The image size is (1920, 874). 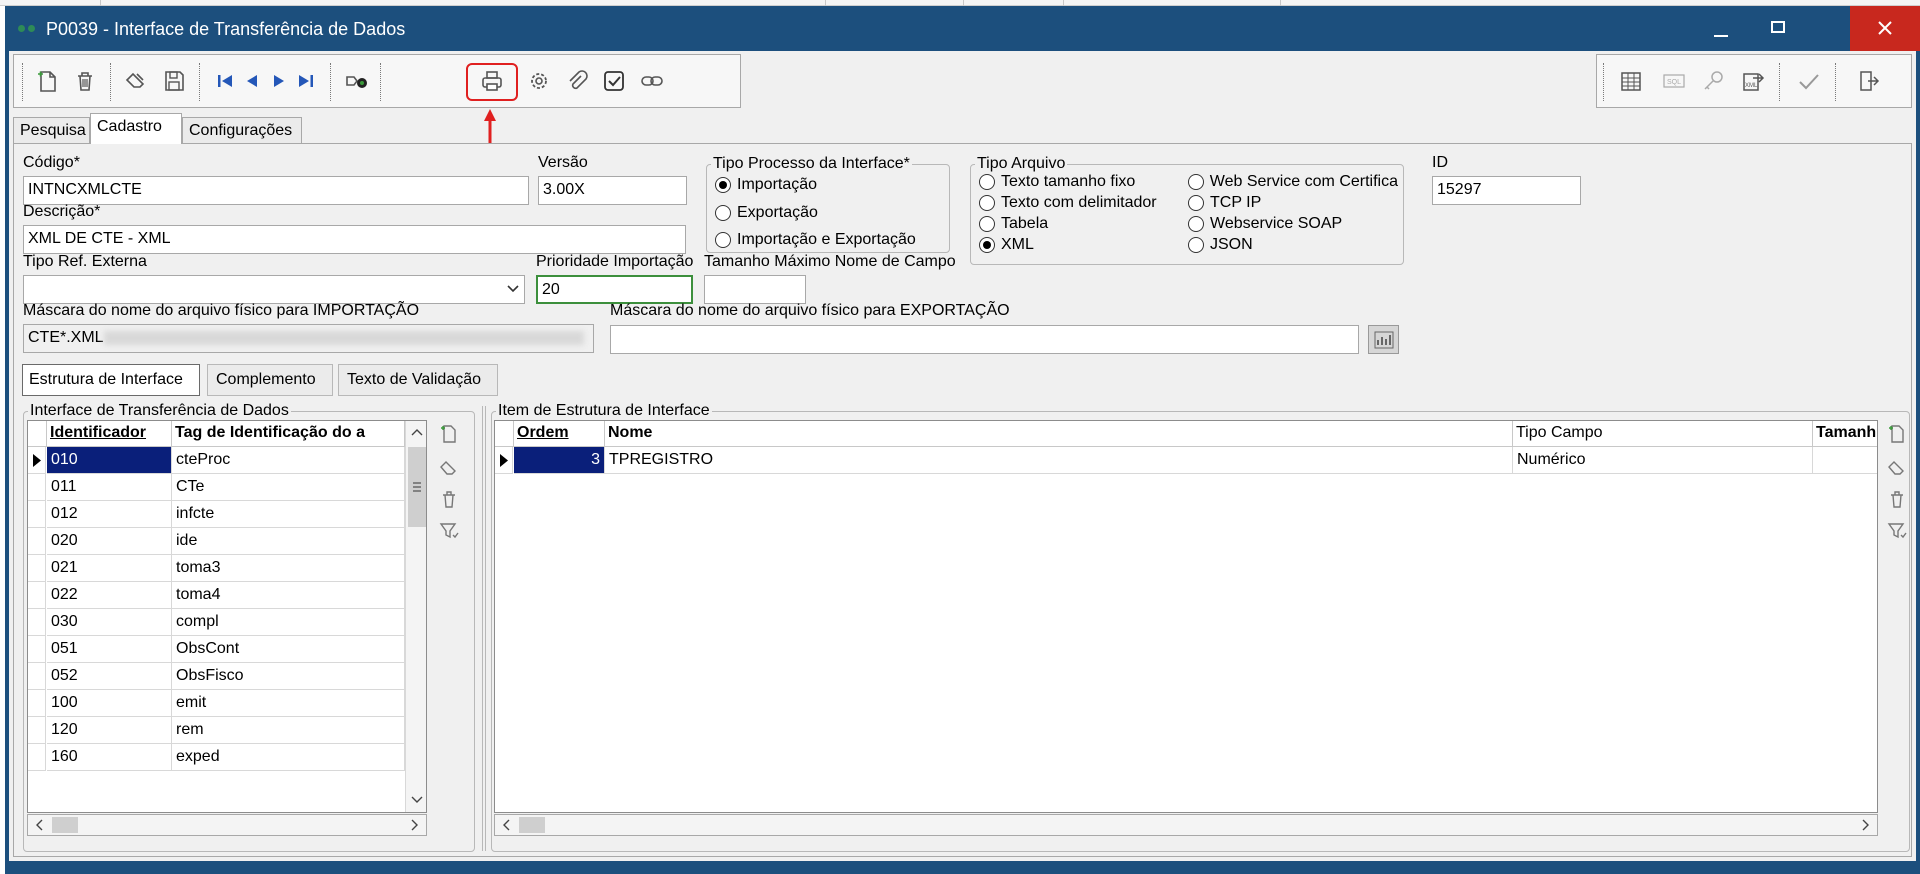 I want to click on cell-tag: emit, so click(x=288, y=703).